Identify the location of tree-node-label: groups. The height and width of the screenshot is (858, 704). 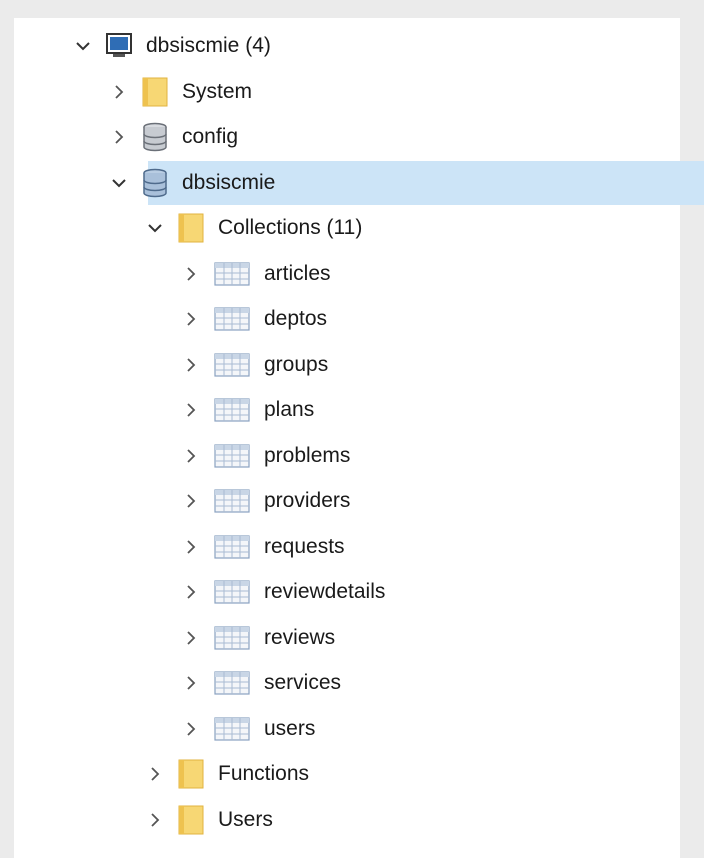
(296, 364).